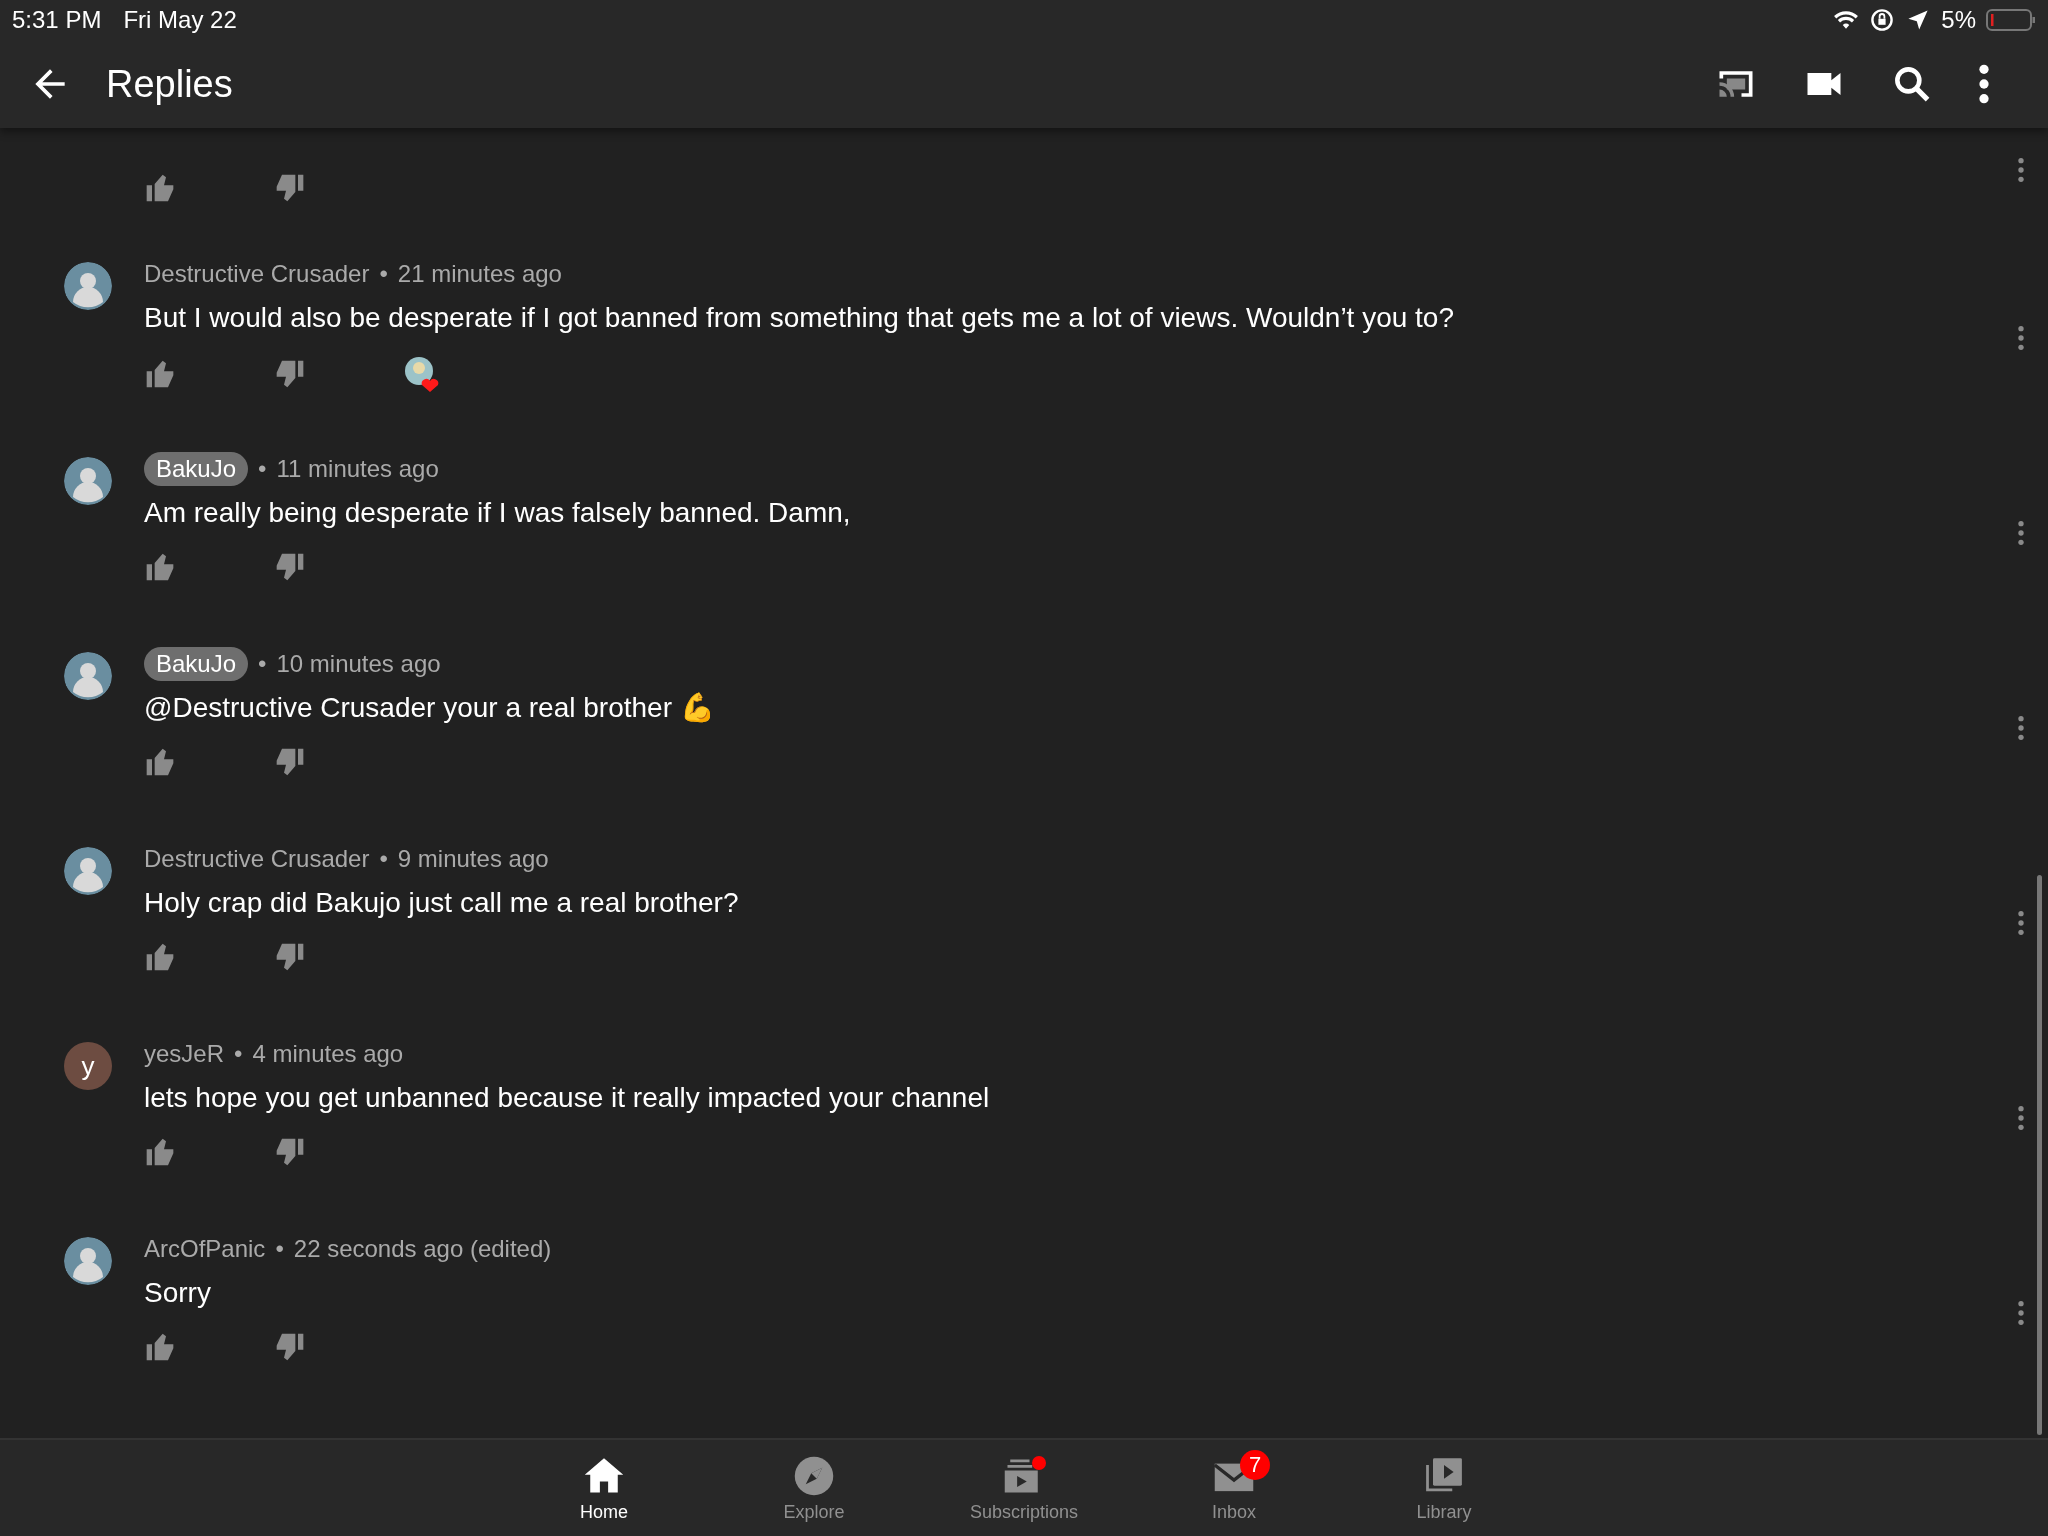 Image resolution: width=2048 pixels, height=1536 pixels. I want to click on nav-tab: Subscriptions, so click(1024, 1488).